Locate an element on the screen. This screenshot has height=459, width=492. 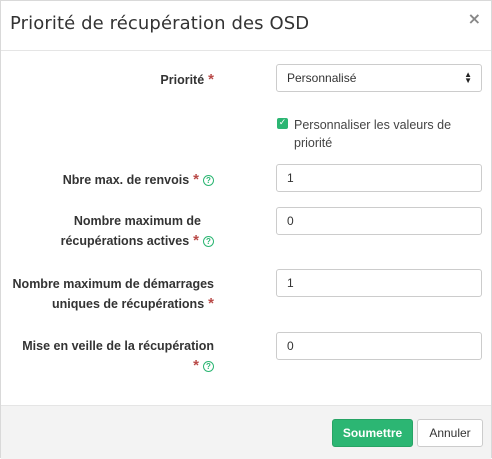
modal-title: Priorité de récupération des OSD is located at coordinates (160, 23).